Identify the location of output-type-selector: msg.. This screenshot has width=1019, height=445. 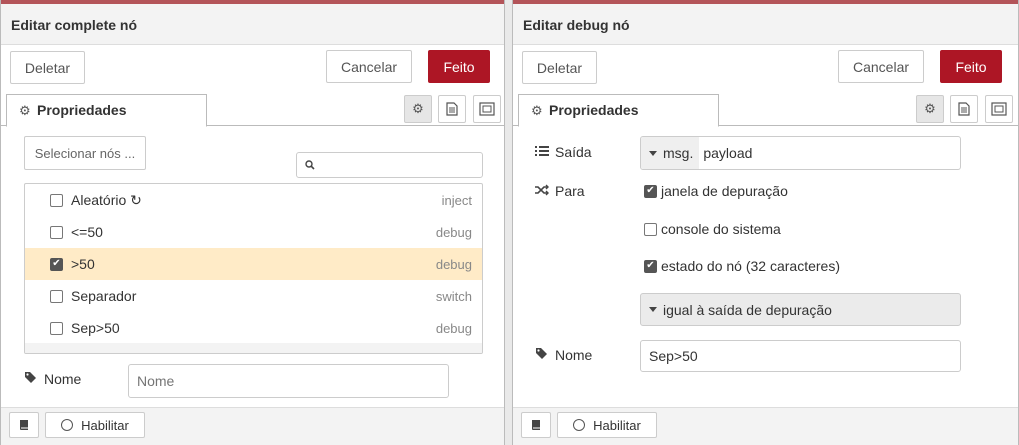
(670, 153).